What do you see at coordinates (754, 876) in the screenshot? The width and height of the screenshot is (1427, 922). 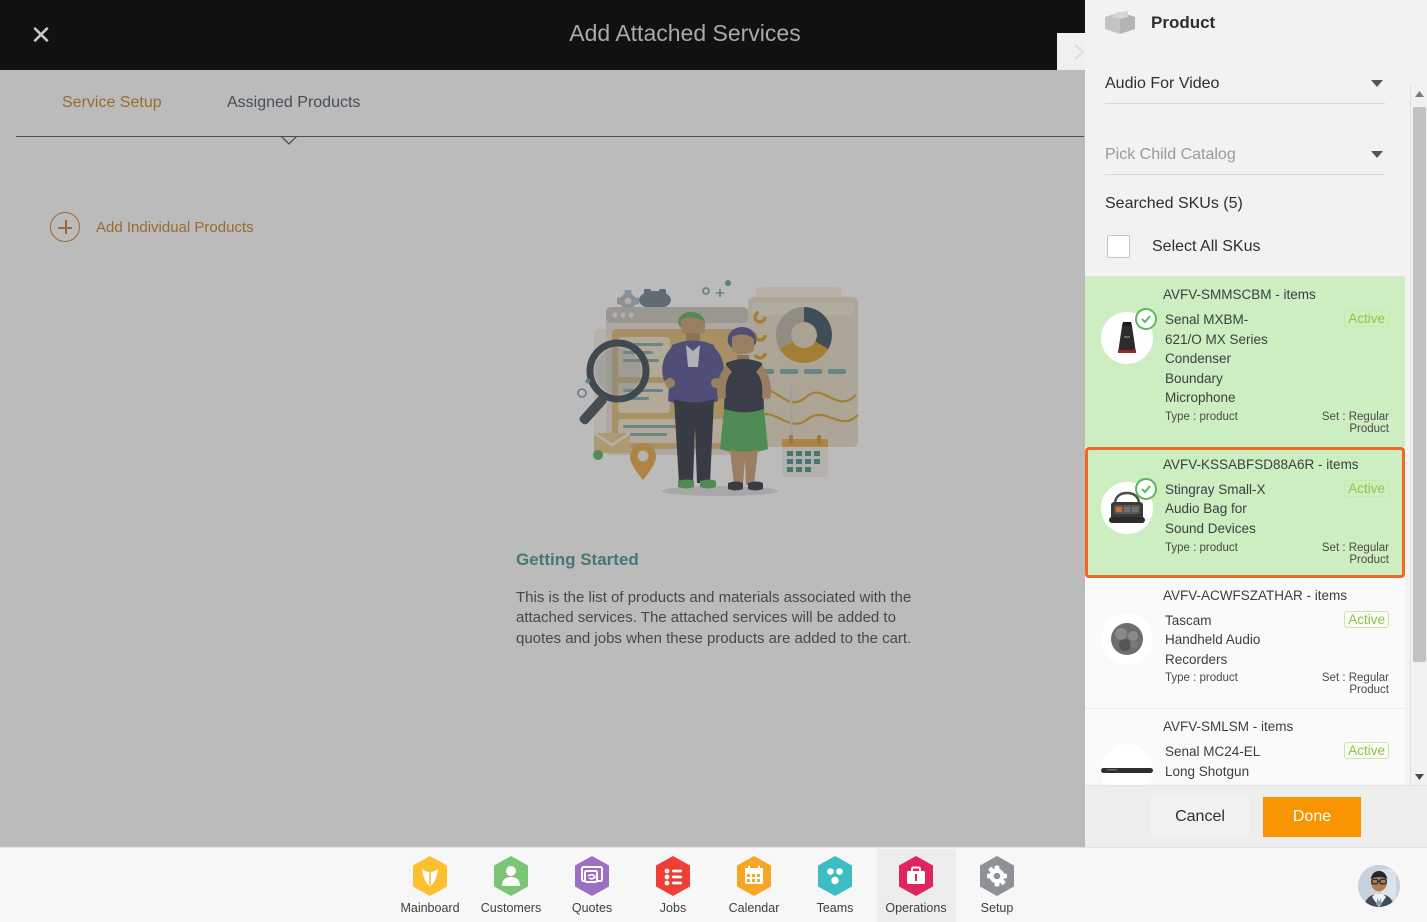 I see `calendar-icon` at bounding box center [754, 876].